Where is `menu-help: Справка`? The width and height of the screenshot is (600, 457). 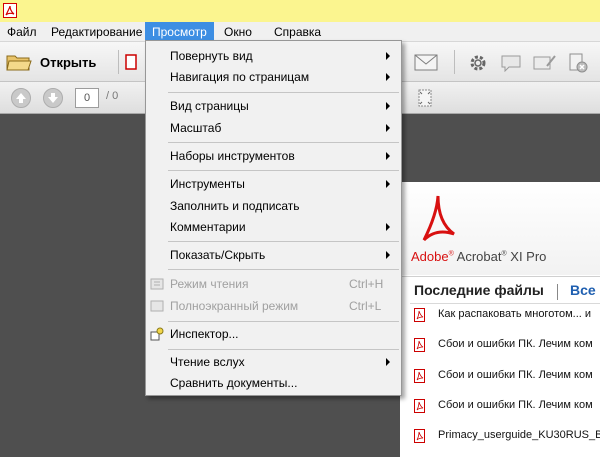
menu-help: Справка is located at coordinates (297, 32).